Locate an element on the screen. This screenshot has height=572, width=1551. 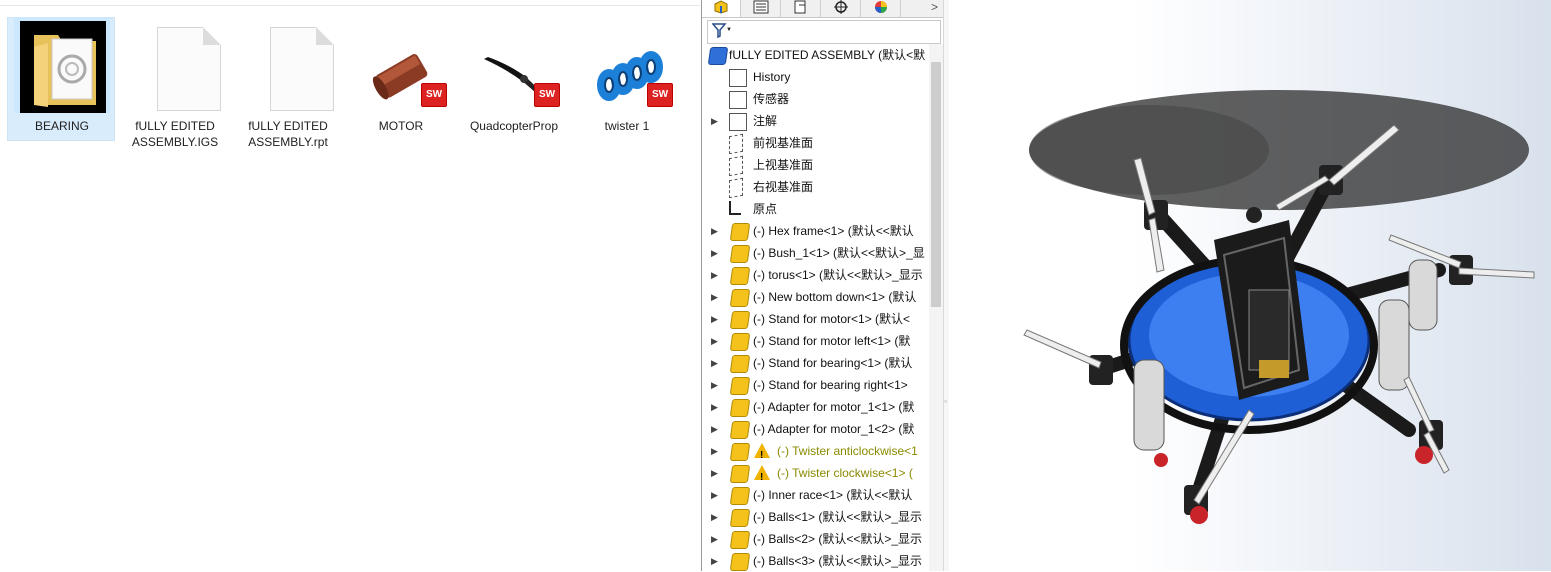
tree-node: ▶ (-) Adapter for motor_1<2> (默 is located at coordinates (816, 429).